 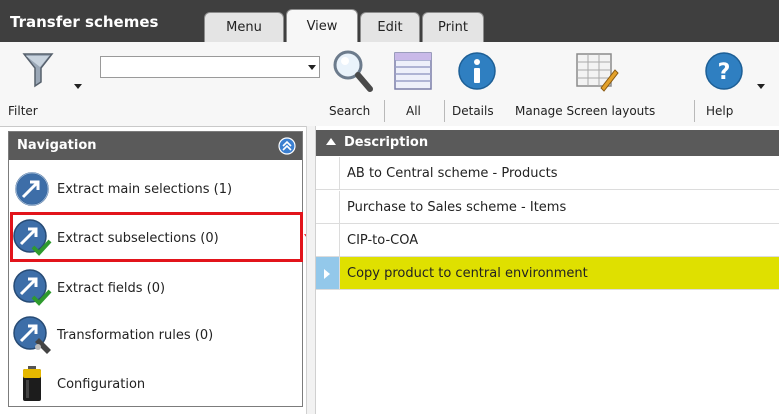 I want to click on title-bar: Transfer schemes Menu View Edit Print, so click(x=389, y=21).